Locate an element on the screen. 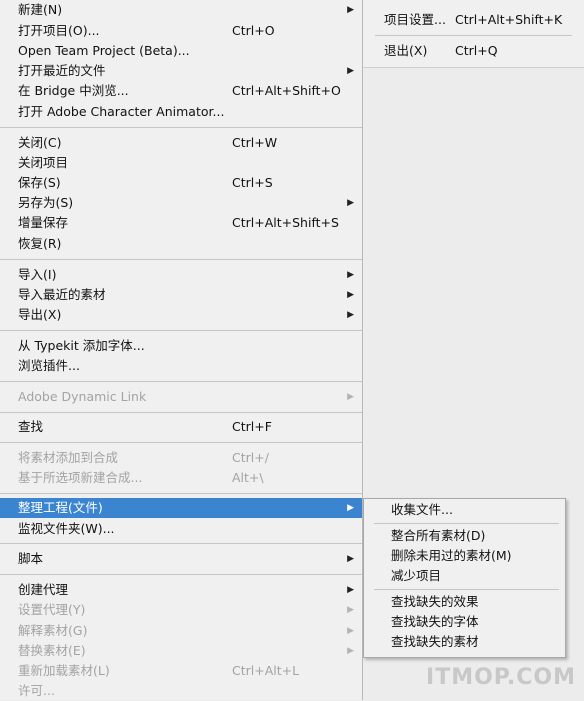  menu-item-label: 保存(S) is located at coordinates (39, 182).